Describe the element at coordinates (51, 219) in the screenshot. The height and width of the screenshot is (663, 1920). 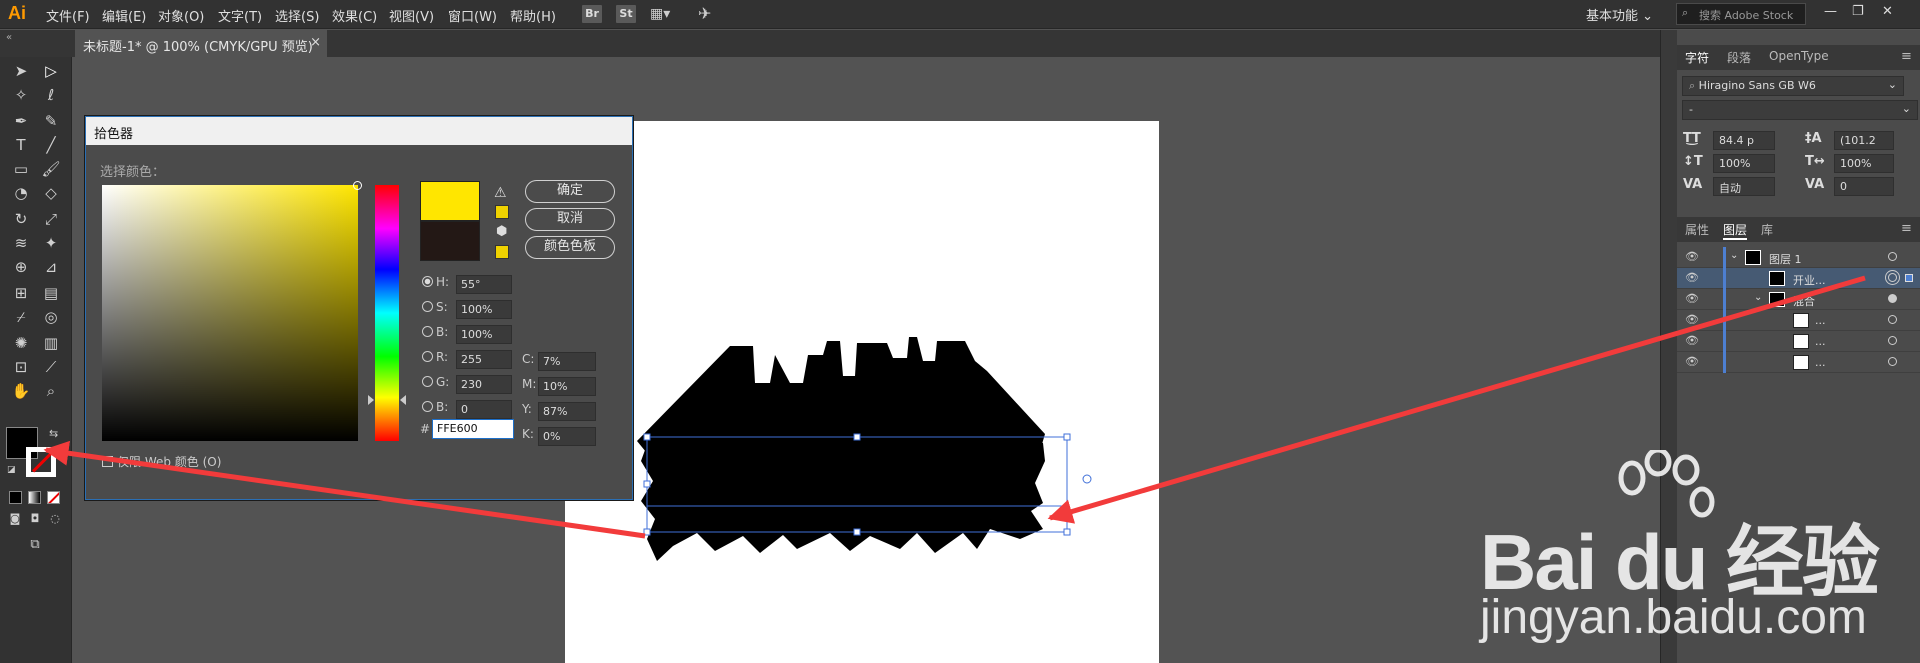
I see `scale-tool-icon: ⤢` at that location.